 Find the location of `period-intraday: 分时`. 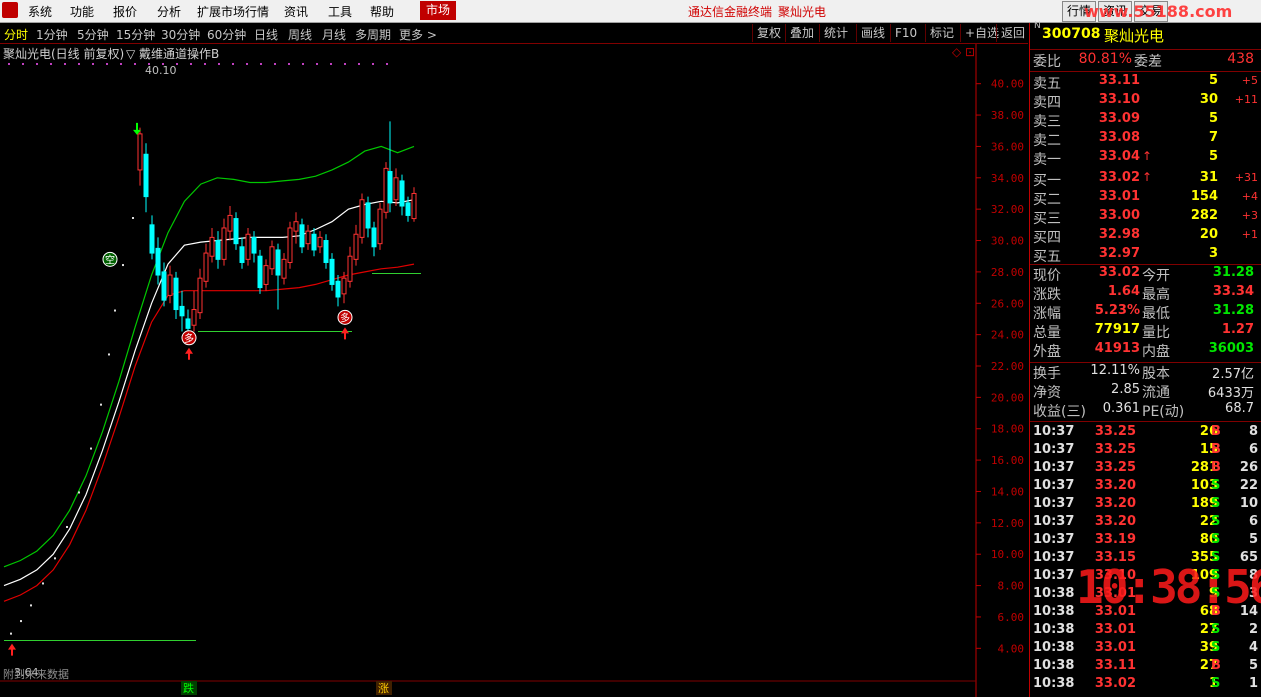

period-intraday: 分时 is located at coordinates (16, 34).